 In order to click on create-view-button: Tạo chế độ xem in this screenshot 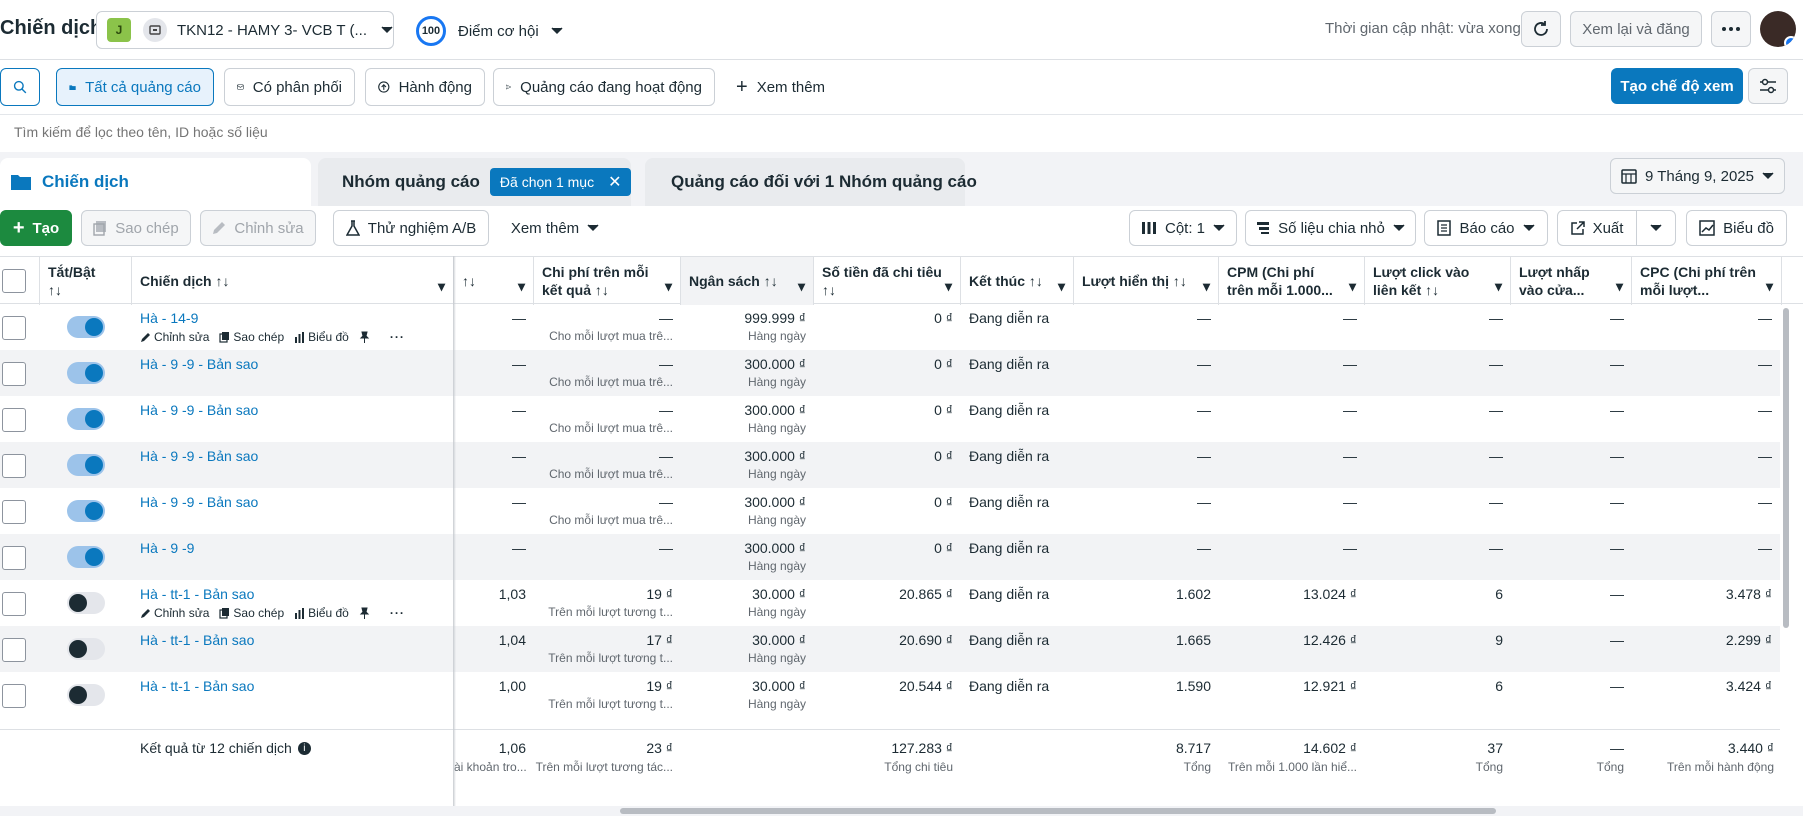, I will do `click(1677, 86)`.